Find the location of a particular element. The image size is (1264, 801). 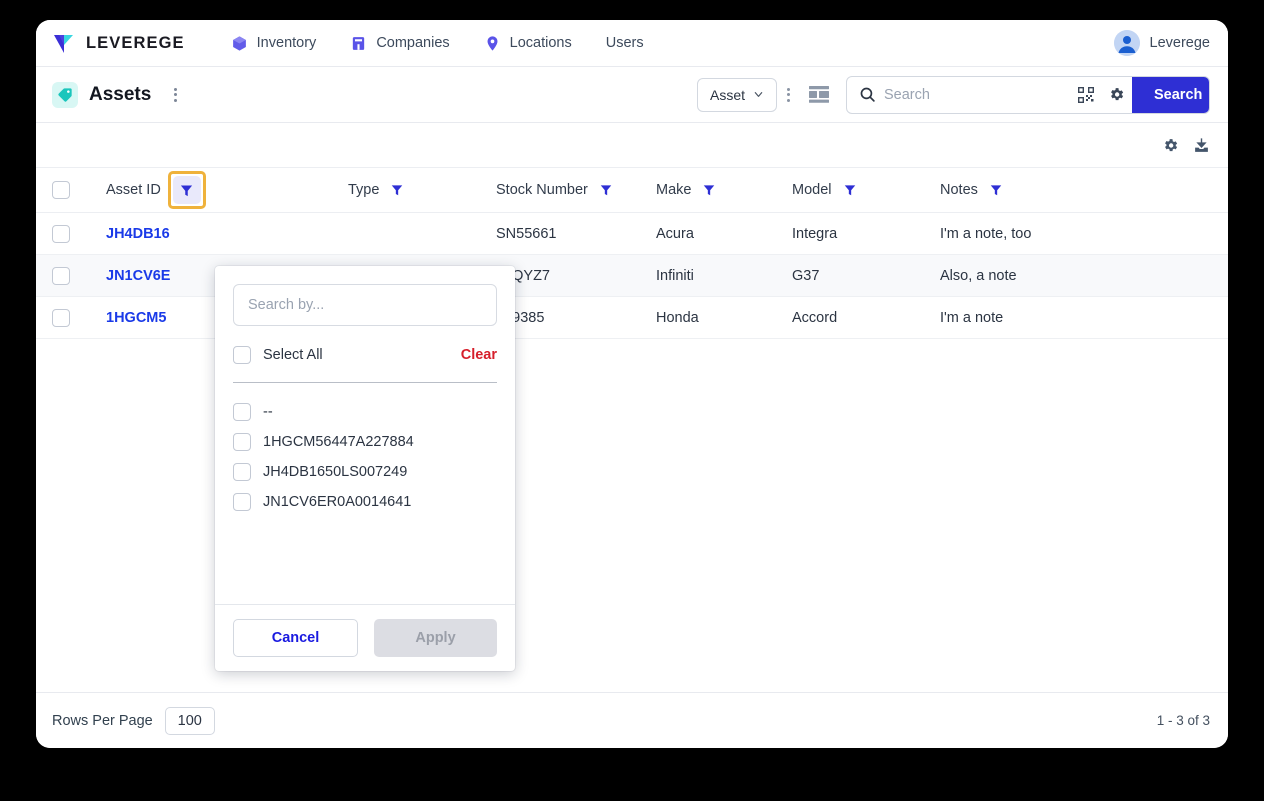

rows-per-page-label: Rows Per Page is located at coordinates (102, 720).